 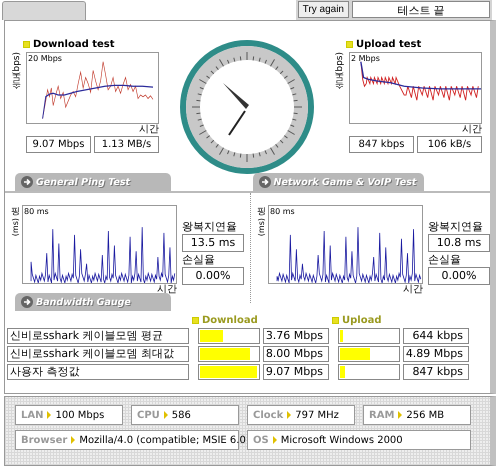 What do you see at coordinates (213, 243) in the screenshot?
I see `latency-value: 13.5 ms` at bounding box center [213, 243].